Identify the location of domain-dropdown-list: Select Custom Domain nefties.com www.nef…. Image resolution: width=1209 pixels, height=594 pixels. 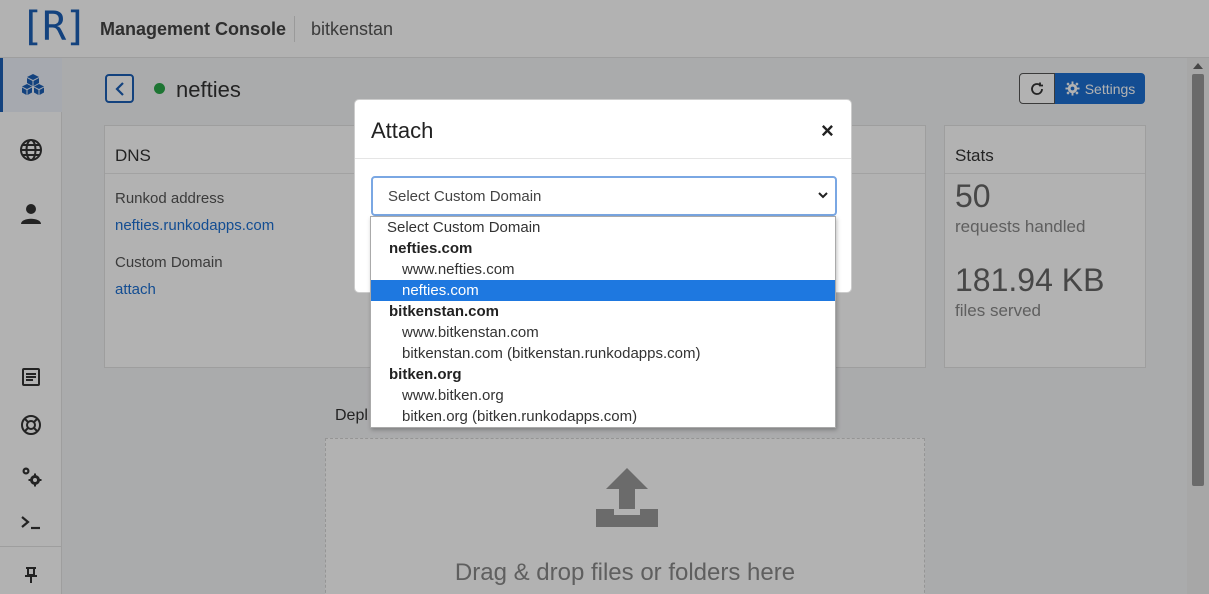
(603, 322).